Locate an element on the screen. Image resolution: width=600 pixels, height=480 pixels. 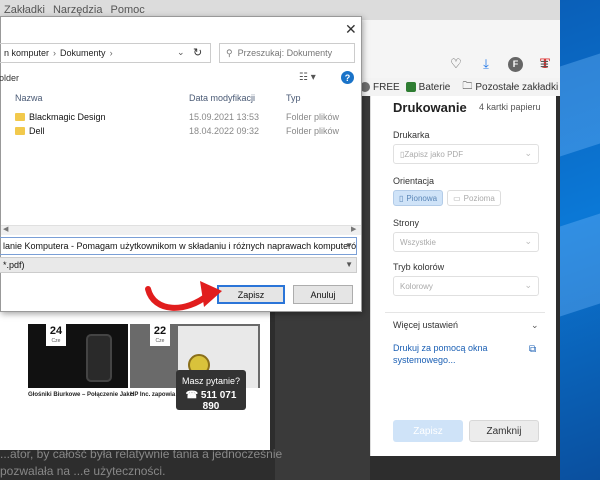
scroll-right-icon: ▶ is located at coordinates (353, 229).